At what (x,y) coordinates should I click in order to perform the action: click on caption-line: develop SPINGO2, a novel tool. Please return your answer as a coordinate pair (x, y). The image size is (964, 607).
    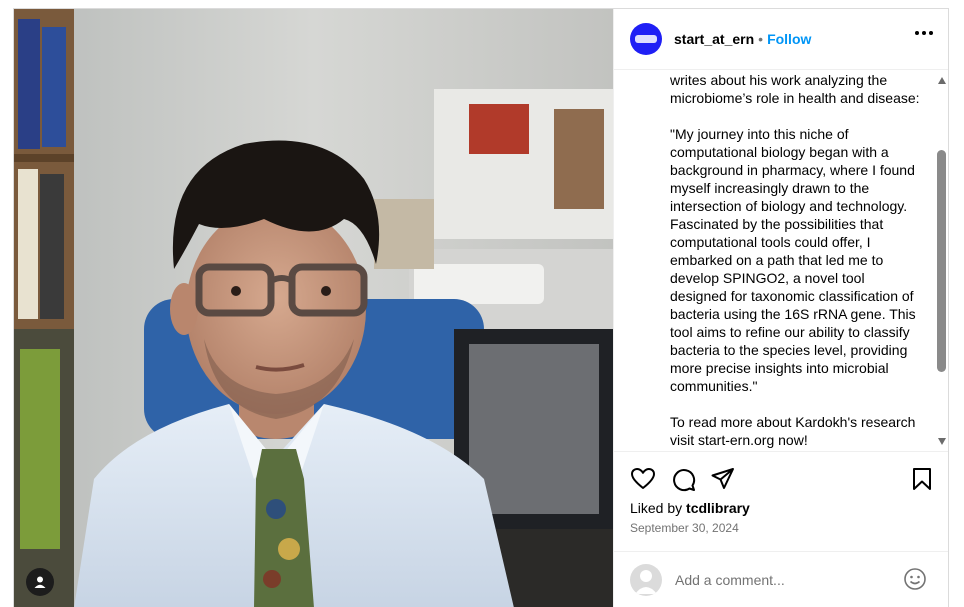
    Looking at the image, I should click on (767, 278).